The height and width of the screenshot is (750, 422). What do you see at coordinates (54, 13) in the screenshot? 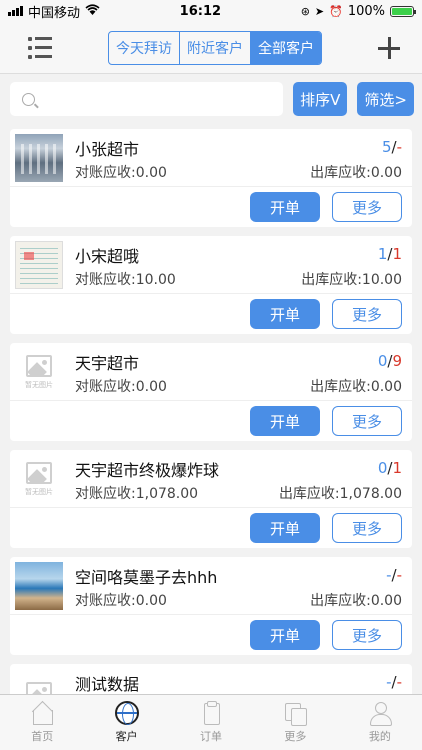
I see `carrier-label: 中国移动` at bounding box center [54, 13].